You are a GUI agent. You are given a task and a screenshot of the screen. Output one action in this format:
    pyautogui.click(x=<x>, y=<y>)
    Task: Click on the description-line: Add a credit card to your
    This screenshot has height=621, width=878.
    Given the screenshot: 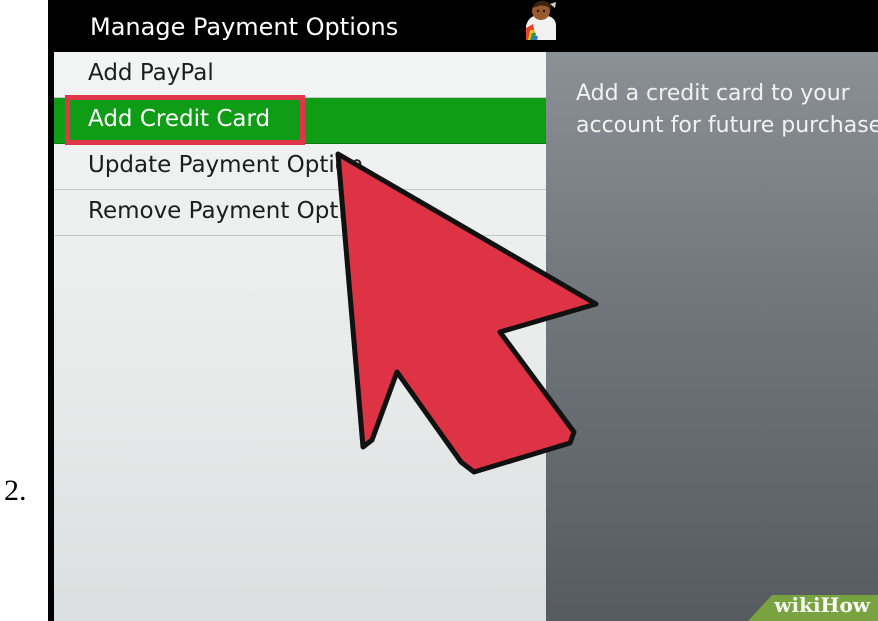 What is the action you would take?
    pyautogui.click(x=713, y=93)
    